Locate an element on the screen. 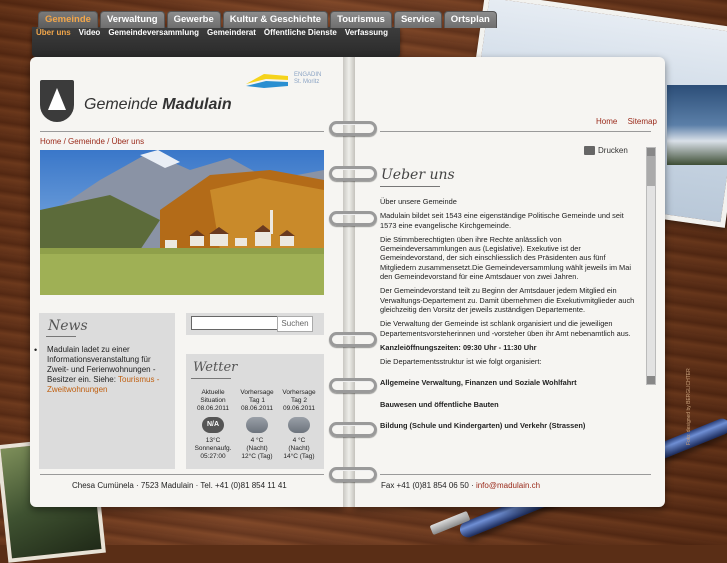 This screenshot has height=563, width=727. intro-heading: Über unsere Gemeinde is located at coordinates (418, 201).